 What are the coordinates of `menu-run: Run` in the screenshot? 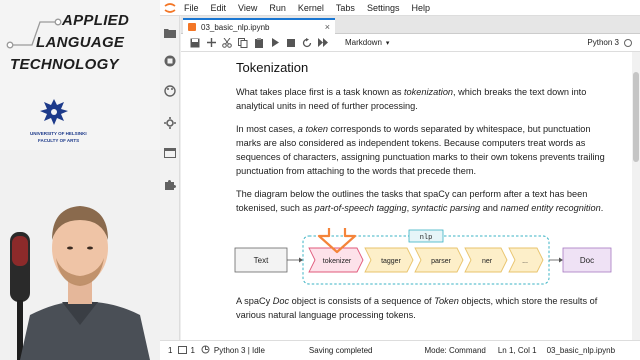 It's located at (281, 8).